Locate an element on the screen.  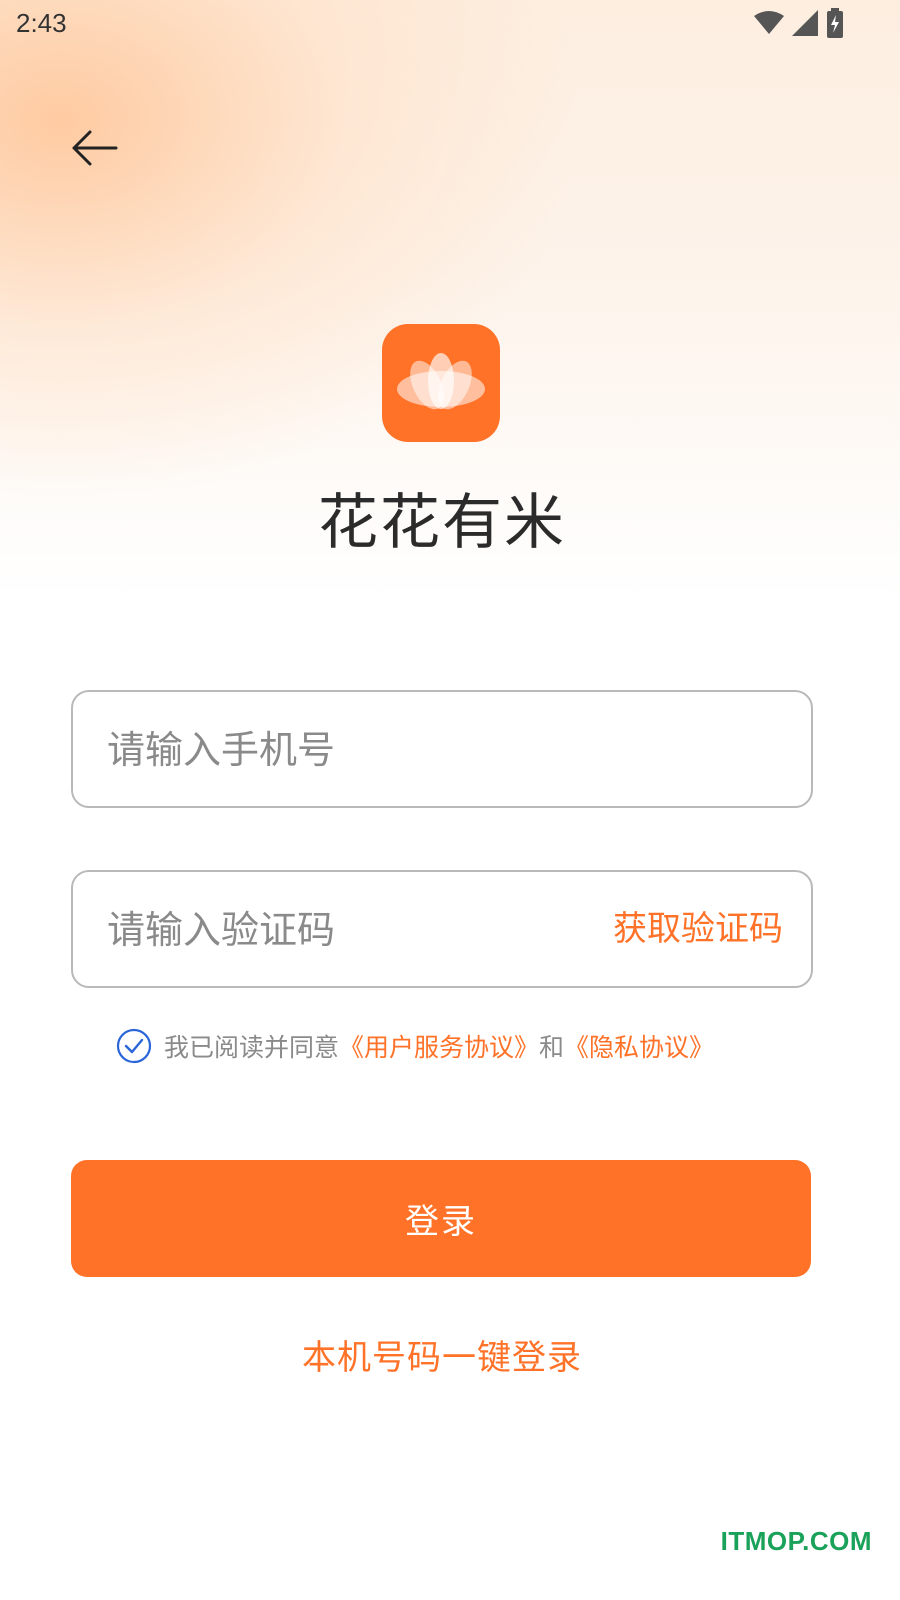
cellular-signal-icon is located at coordinates (805, 25).